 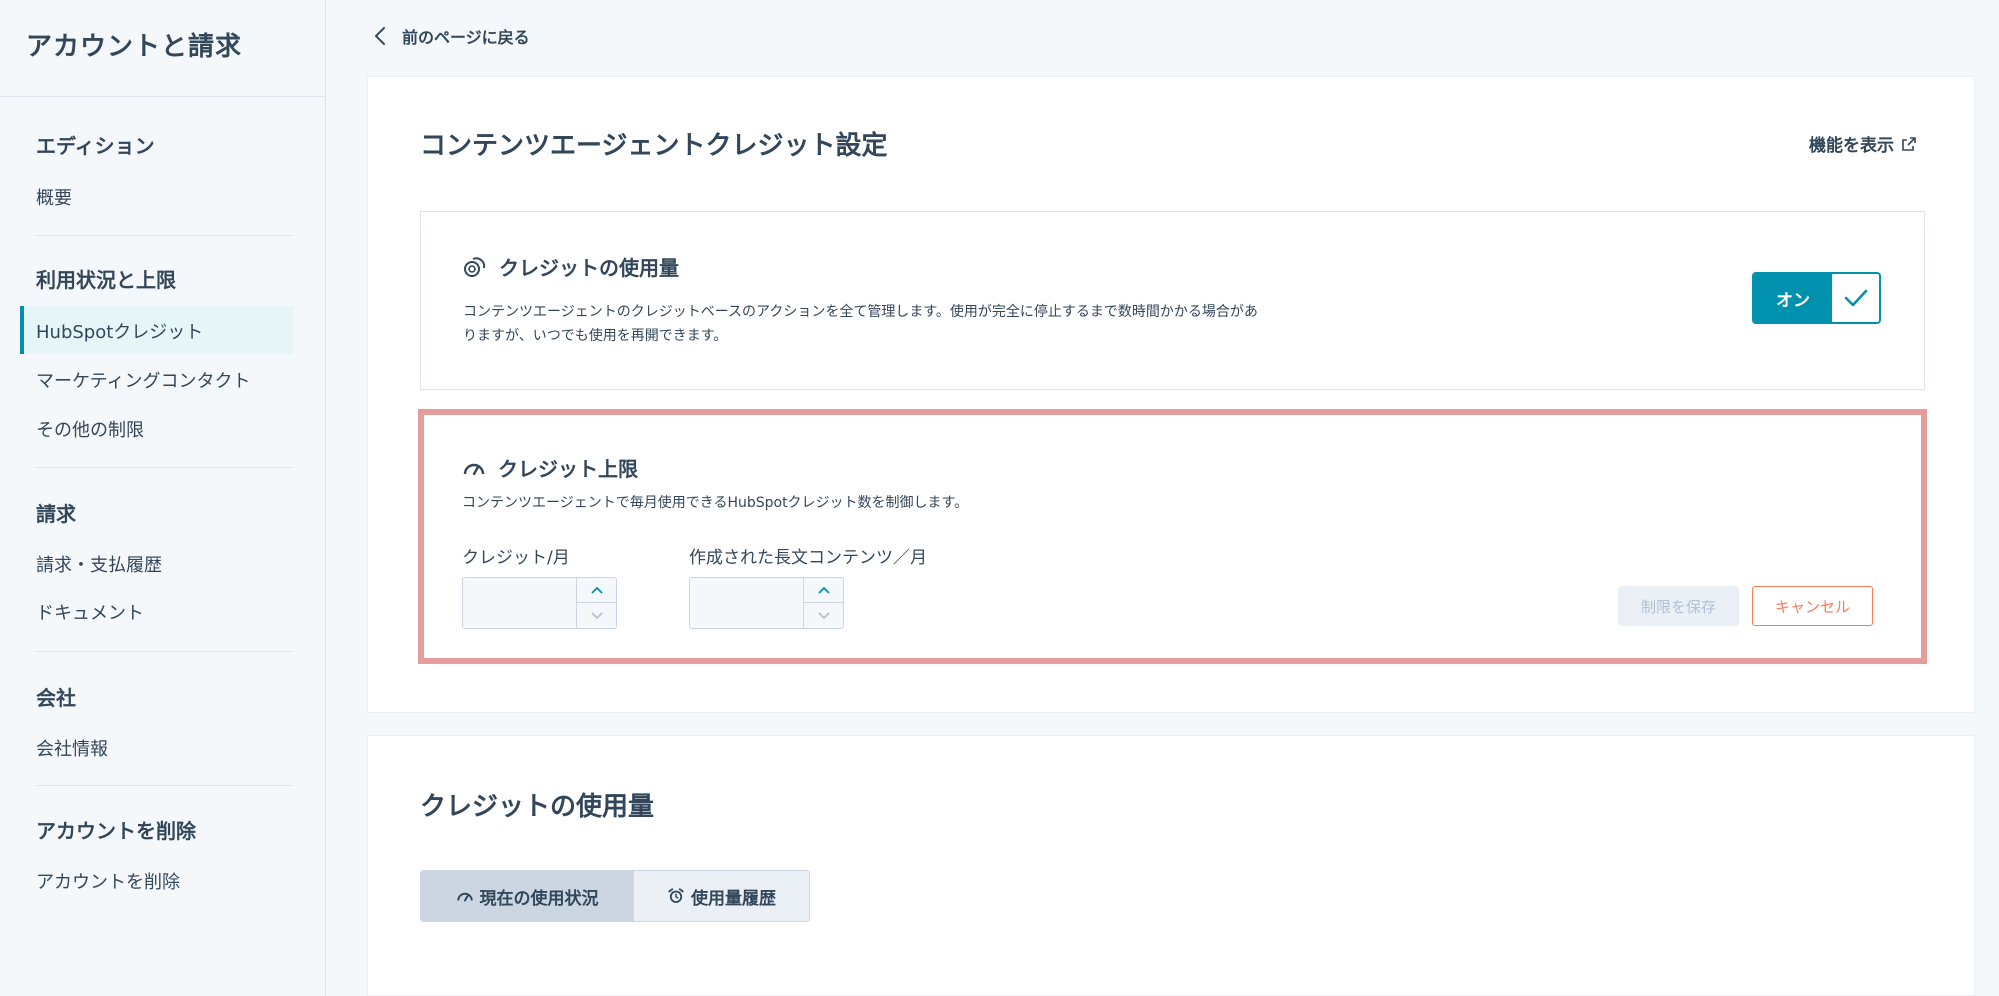 What do you see at coordinates (1851, 146) in the screenshot?
I see `view-feature-label: 機能を表示` at bounding box center [1851, 146].